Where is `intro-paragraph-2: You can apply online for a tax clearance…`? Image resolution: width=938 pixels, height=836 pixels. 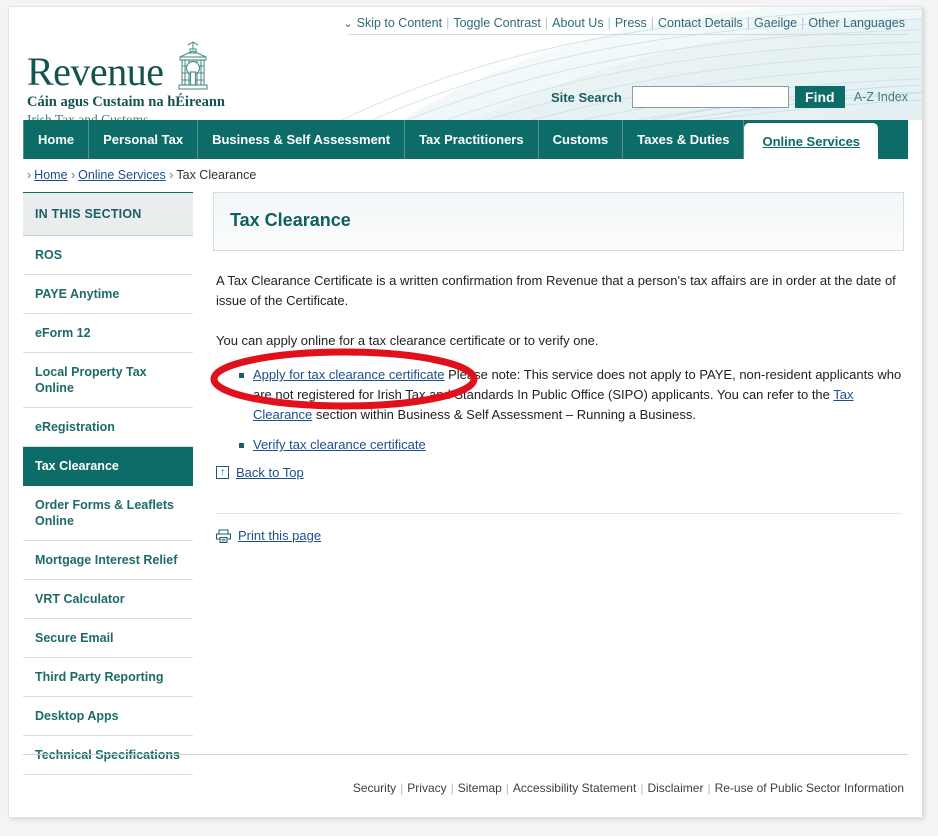 intro-paragraph-2: You can apply online for a tax clearance… is located at coordinates (407, 340).